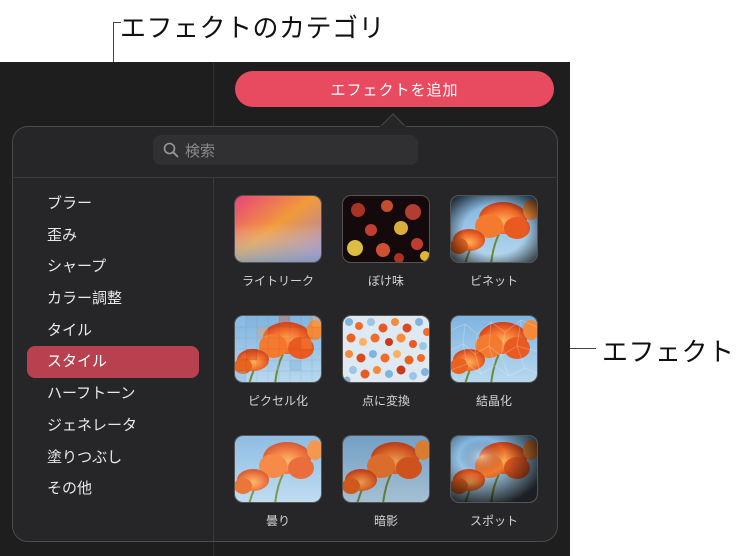 The image size is (739, 556). What do you see at coordinates (171, 150) in the screenshot?
I see `search-icon` at bounding box center [171, 150].